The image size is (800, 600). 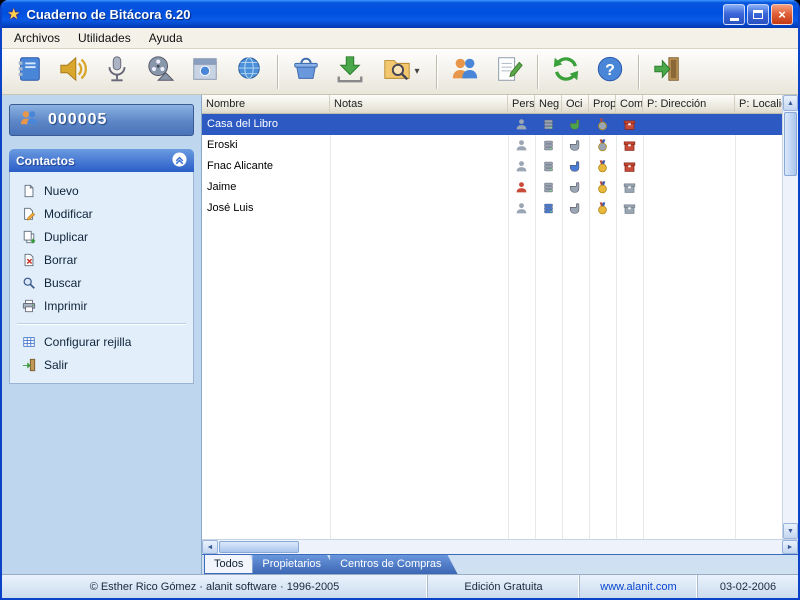 What do you see at coordinates (492, 166) in the screenshot?
I see `table-row-fnac-alicante: Fnac Alicante` at bounding box center [492, 166].